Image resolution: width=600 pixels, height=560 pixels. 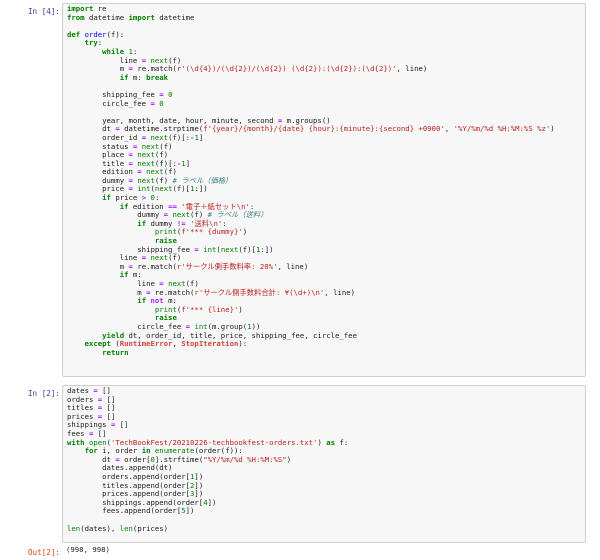 I want to click on input-prompt: In [2]:, so click(x=43, y=393).